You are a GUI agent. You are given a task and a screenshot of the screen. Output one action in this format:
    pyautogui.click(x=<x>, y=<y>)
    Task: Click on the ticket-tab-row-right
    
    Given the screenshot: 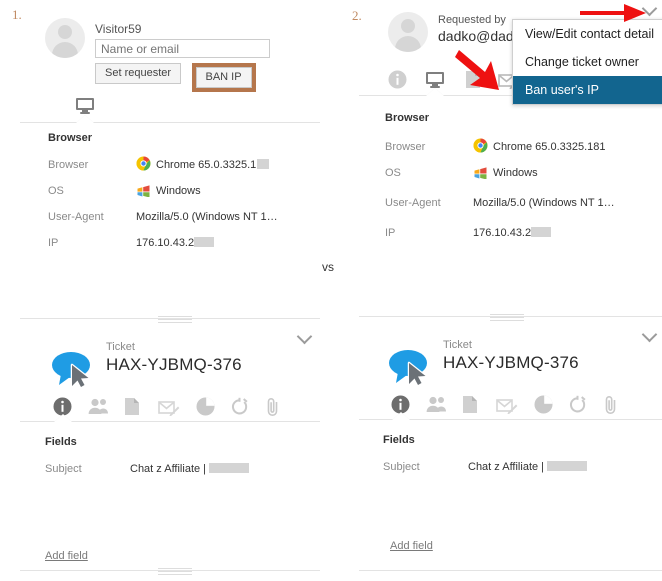 What is the action you would take?
    pyautogui.click(x=503, y=407)
    